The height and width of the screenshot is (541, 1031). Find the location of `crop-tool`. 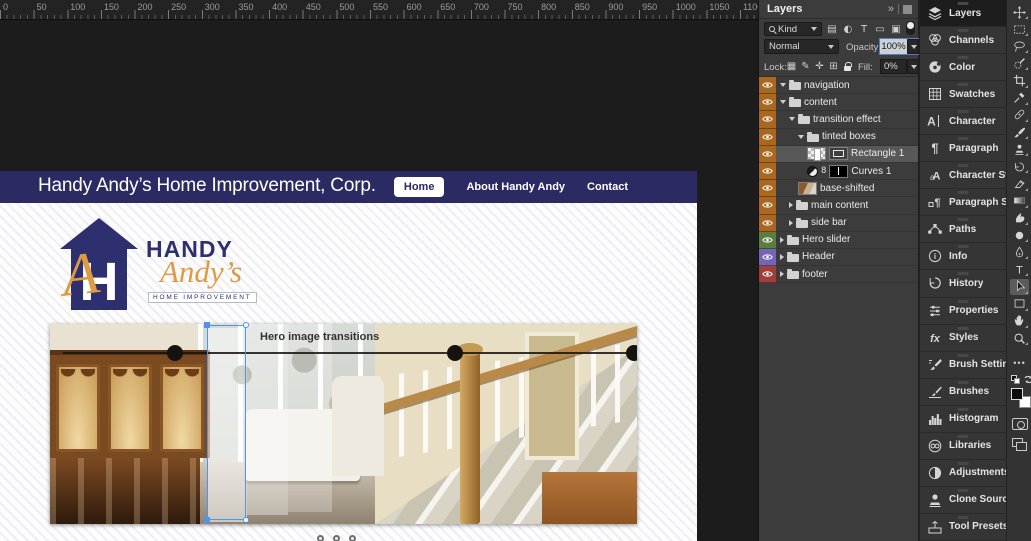

crop-tool is located at coordinates (1019, 81).